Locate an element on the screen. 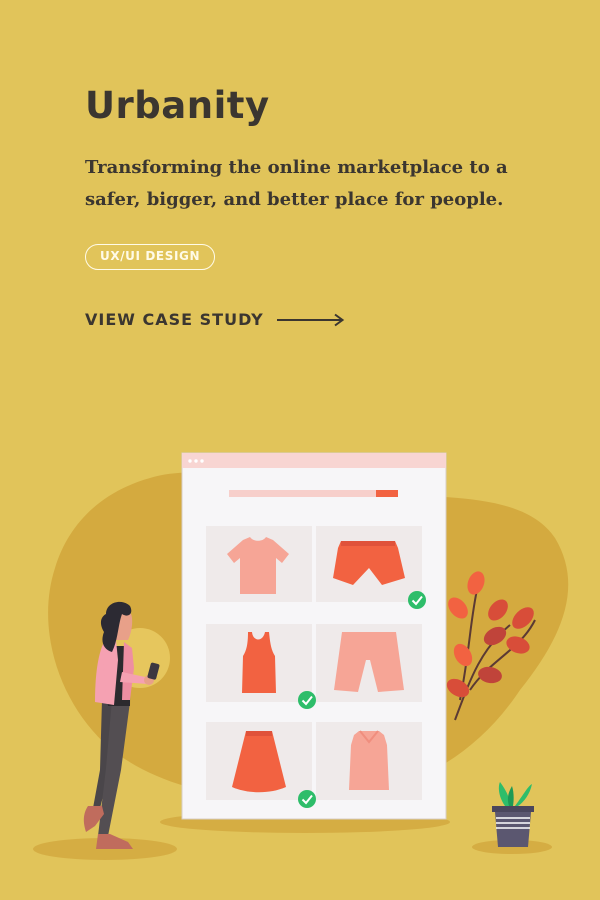  page-title: Urbanity is located at coordinates (177, 105).